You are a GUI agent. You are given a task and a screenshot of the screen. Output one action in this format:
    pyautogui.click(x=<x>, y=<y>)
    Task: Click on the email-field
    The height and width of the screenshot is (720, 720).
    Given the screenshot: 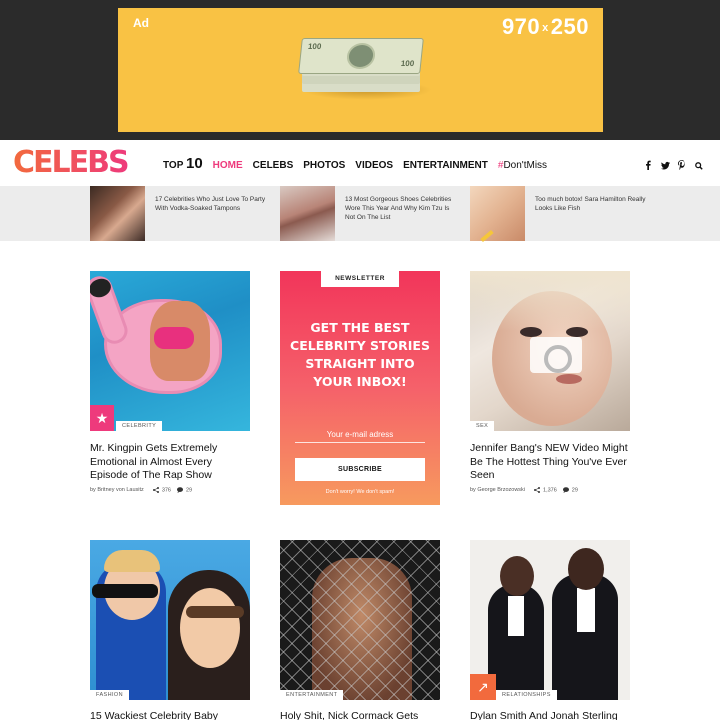 What is the action you would take?
    pyautogui.click(x=360, y=435)
    